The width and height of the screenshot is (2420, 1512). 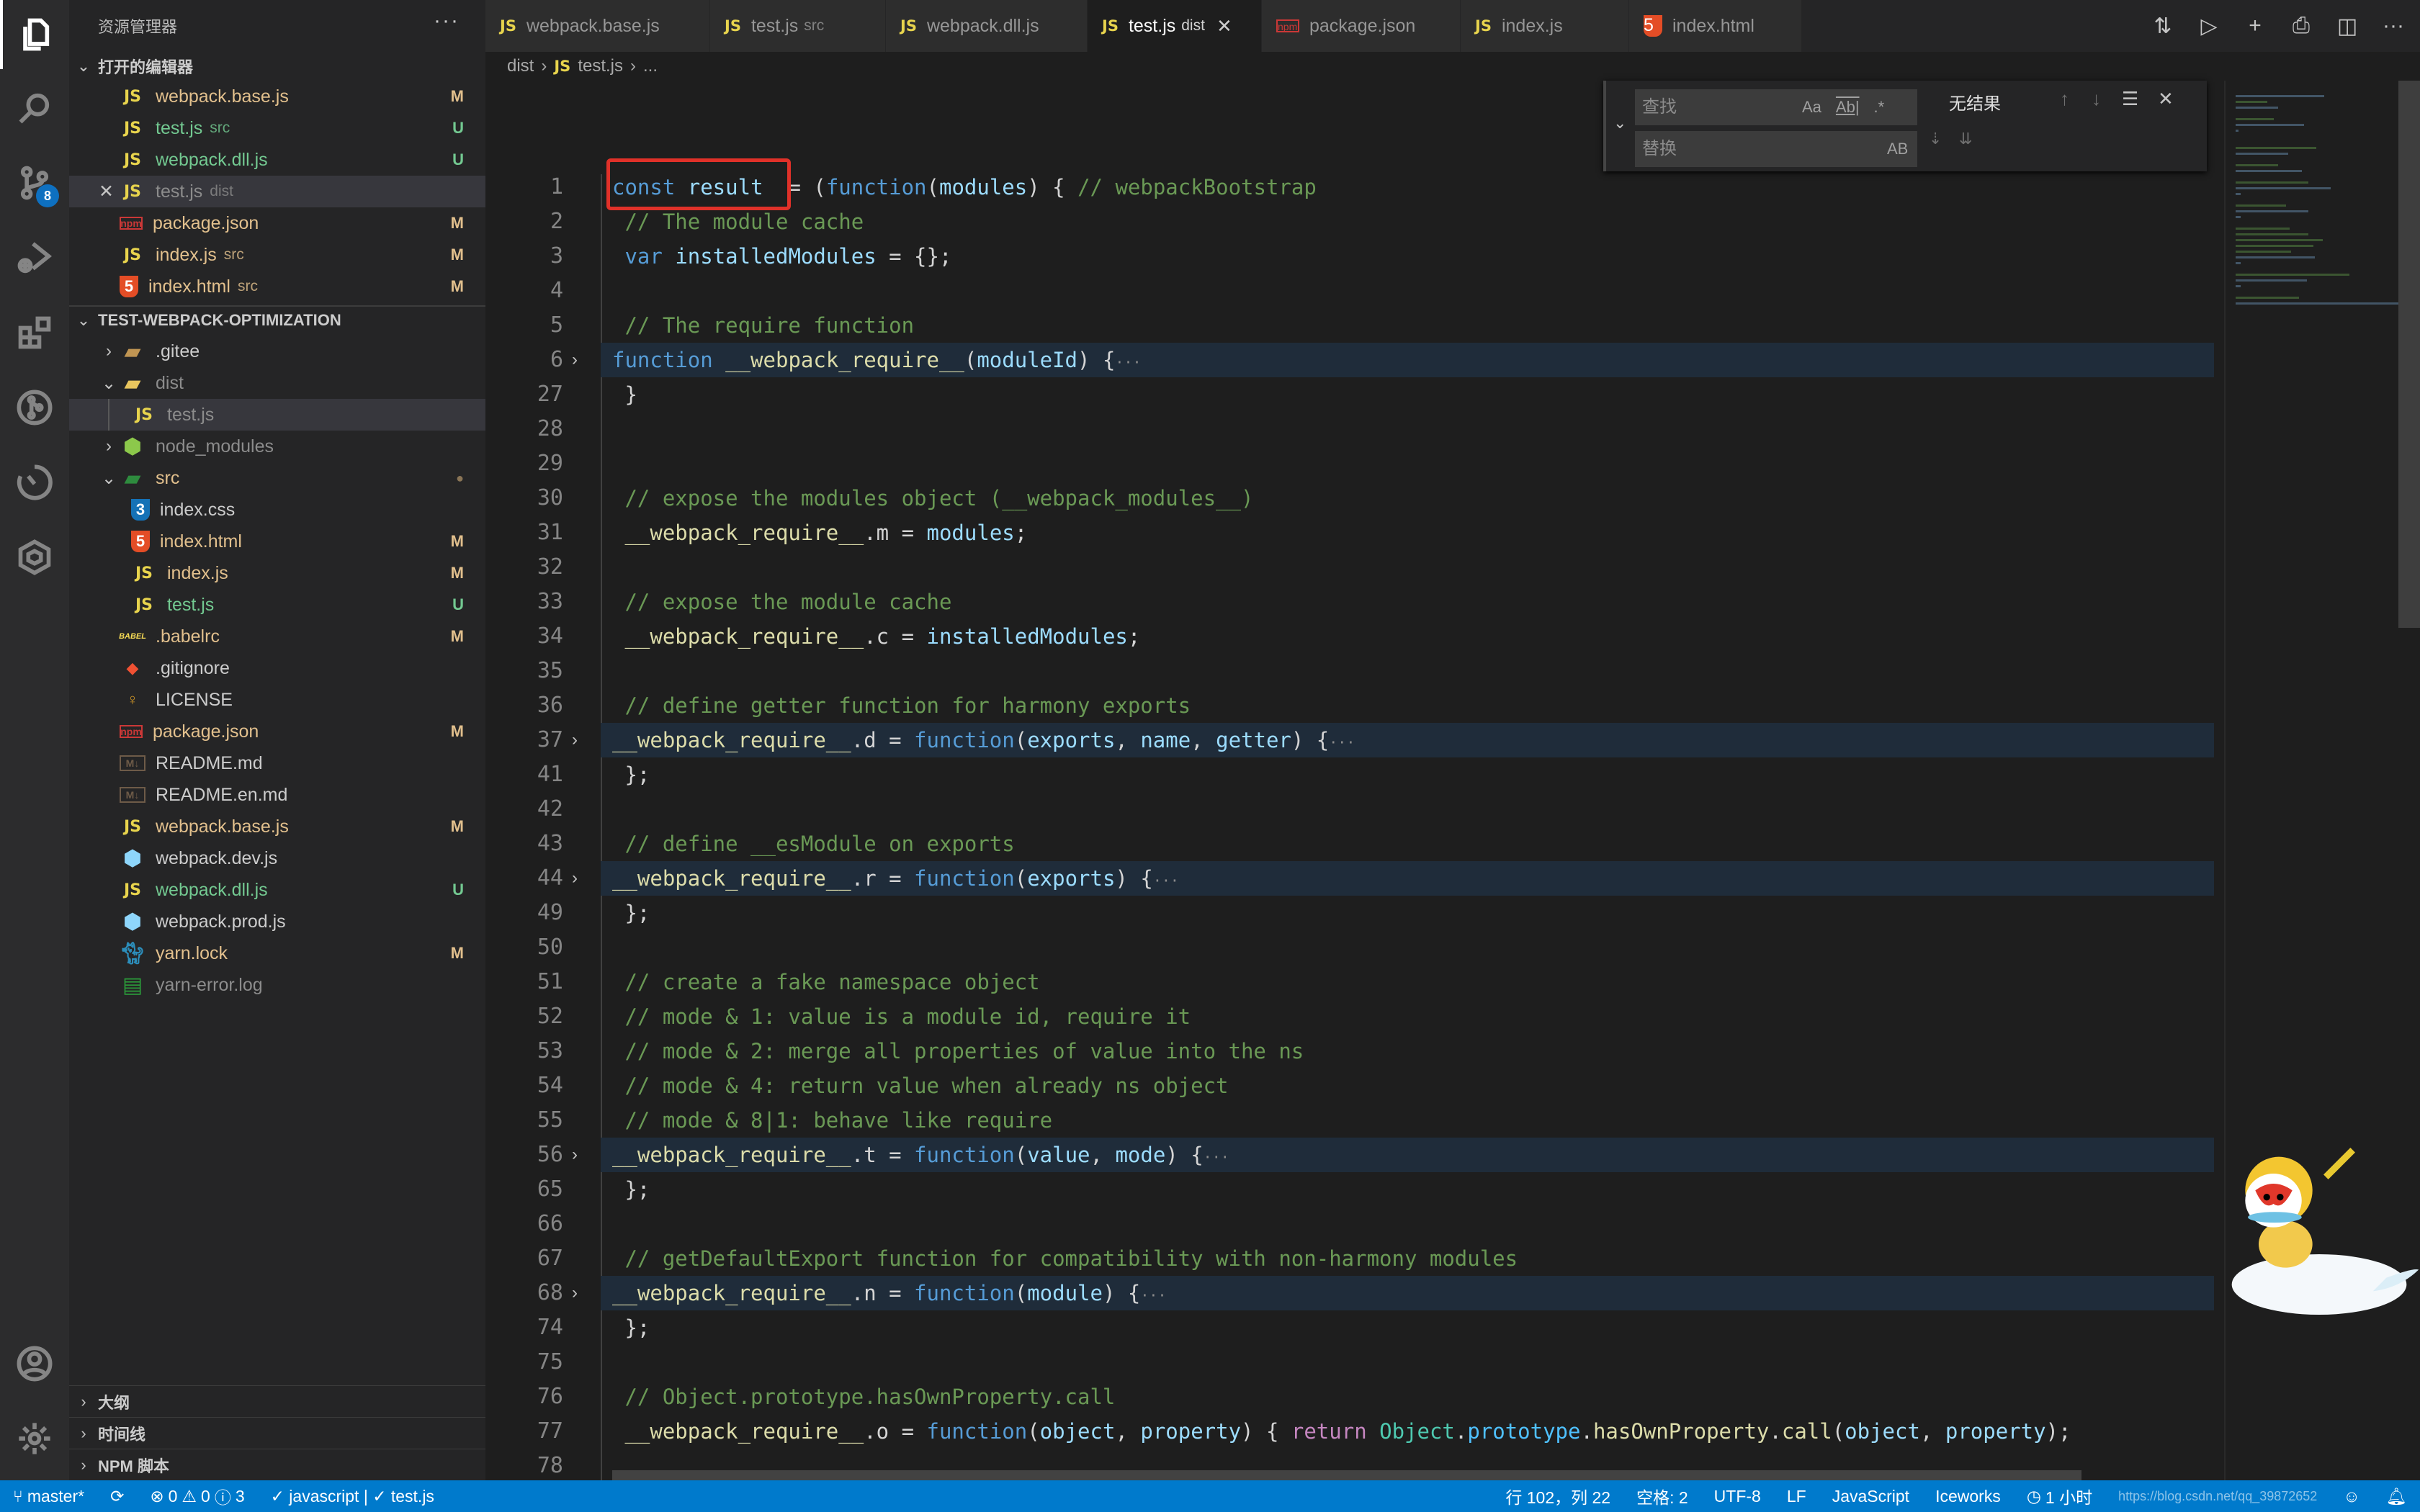 What do you see at coordinates (277, 96) in the screenshot?
I see `open-editor-item: JS webpack.base.js M` at bounding box center [277, 96].